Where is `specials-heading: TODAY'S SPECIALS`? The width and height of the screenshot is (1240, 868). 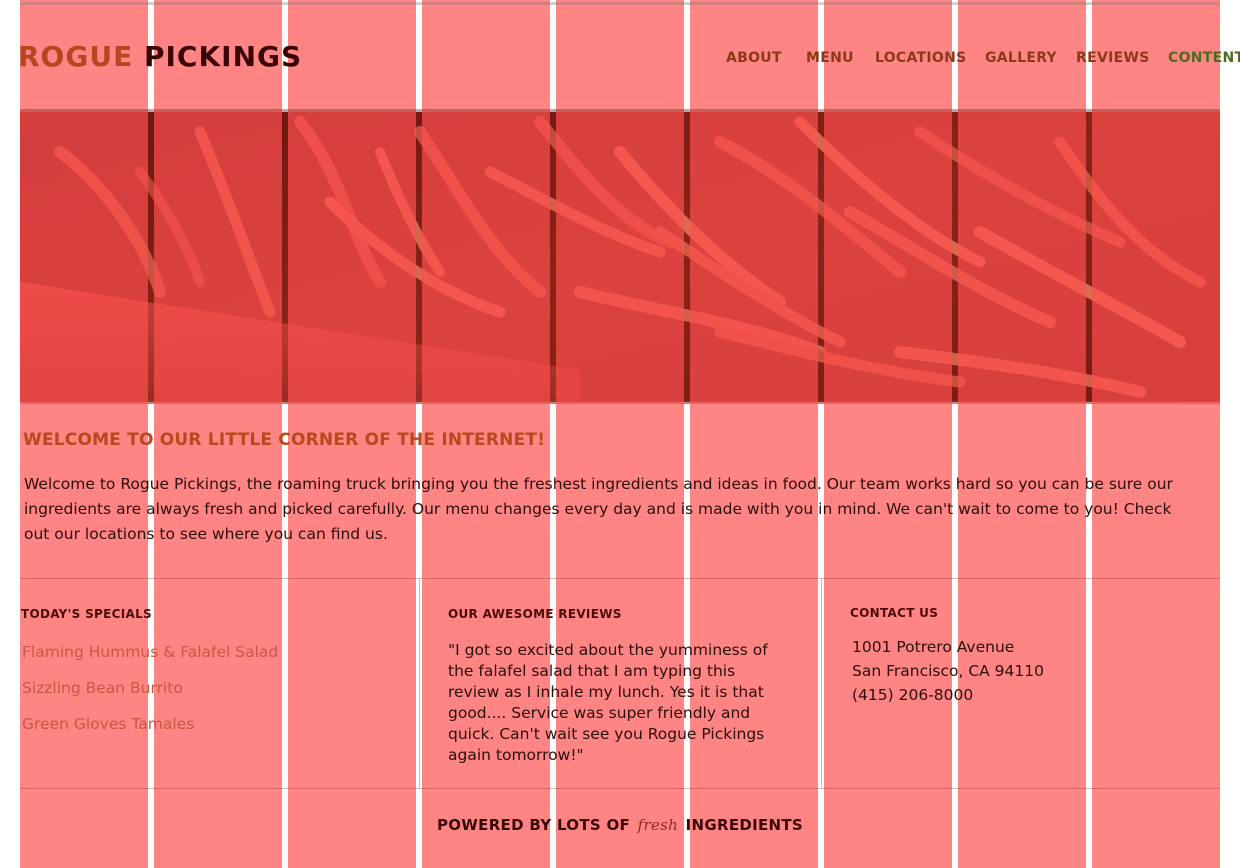
specials-heading: TODAY'S SPECIALS is located at coordinates (86, 614).